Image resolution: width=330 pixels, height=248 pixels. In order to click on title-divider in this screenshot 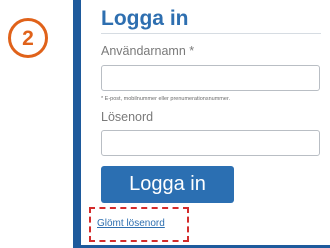, I will do `click(211, 33)`.